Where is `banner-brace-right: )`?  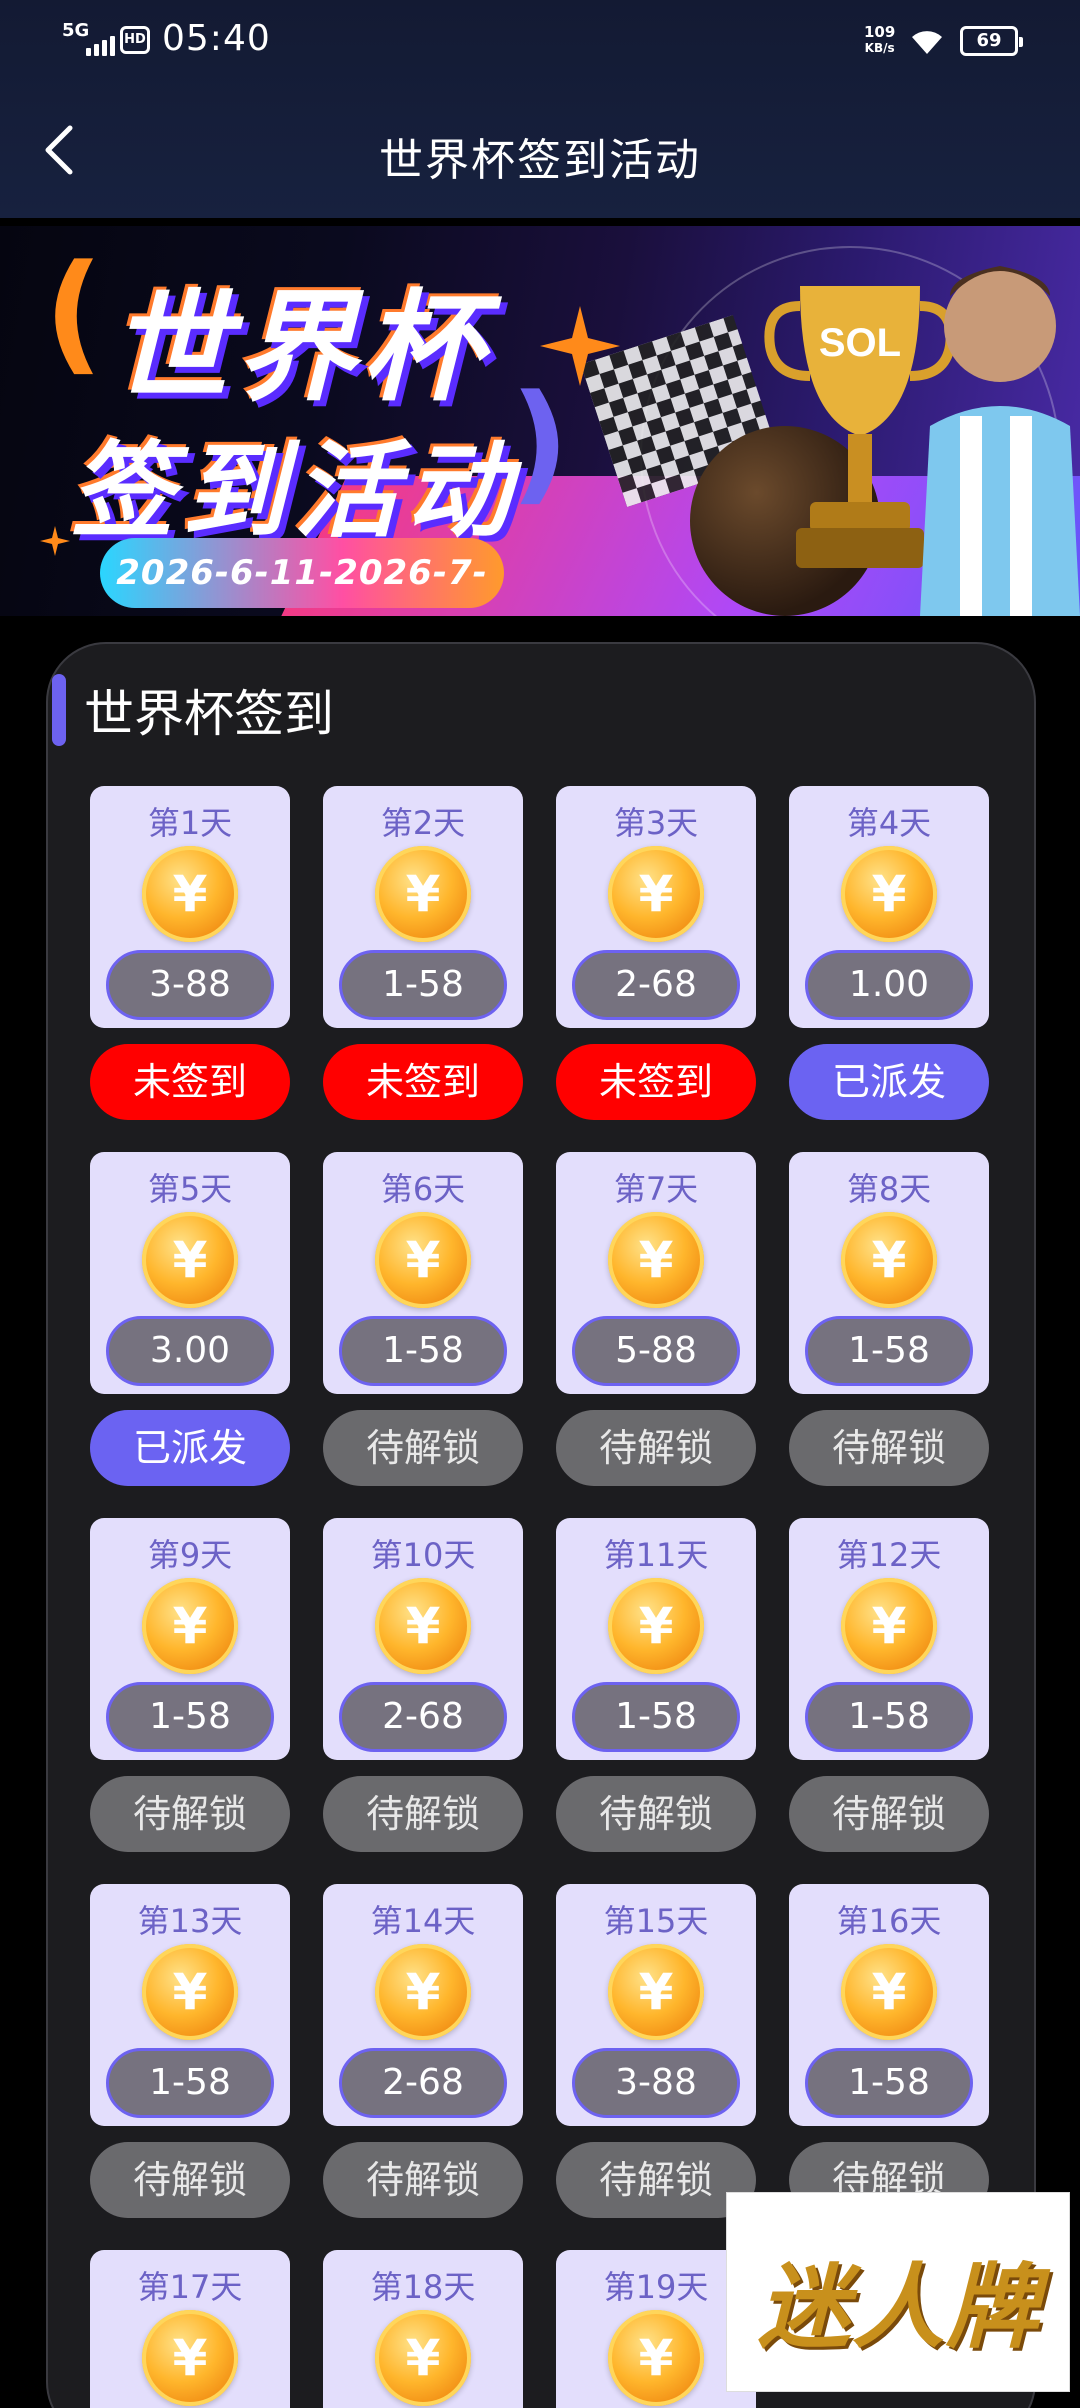
banner-brace-right: ) is located at coordinates (540, 442).